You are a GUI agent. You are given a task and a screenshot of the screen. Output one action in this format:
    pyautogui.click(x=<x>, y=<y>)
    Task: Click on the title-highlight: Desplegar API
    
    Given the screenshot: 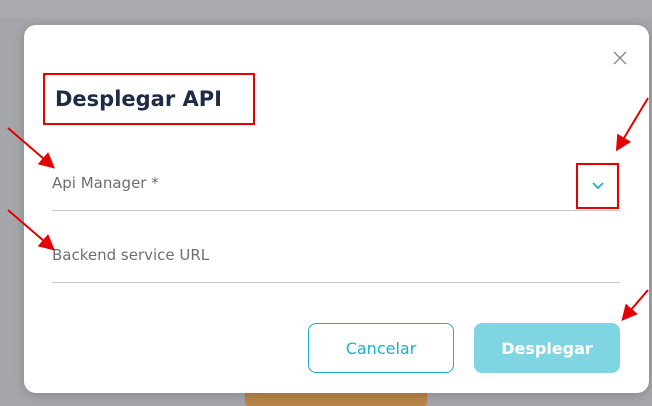 What is the action you would take?
    pyautogui.click(x=149, y=99)
    